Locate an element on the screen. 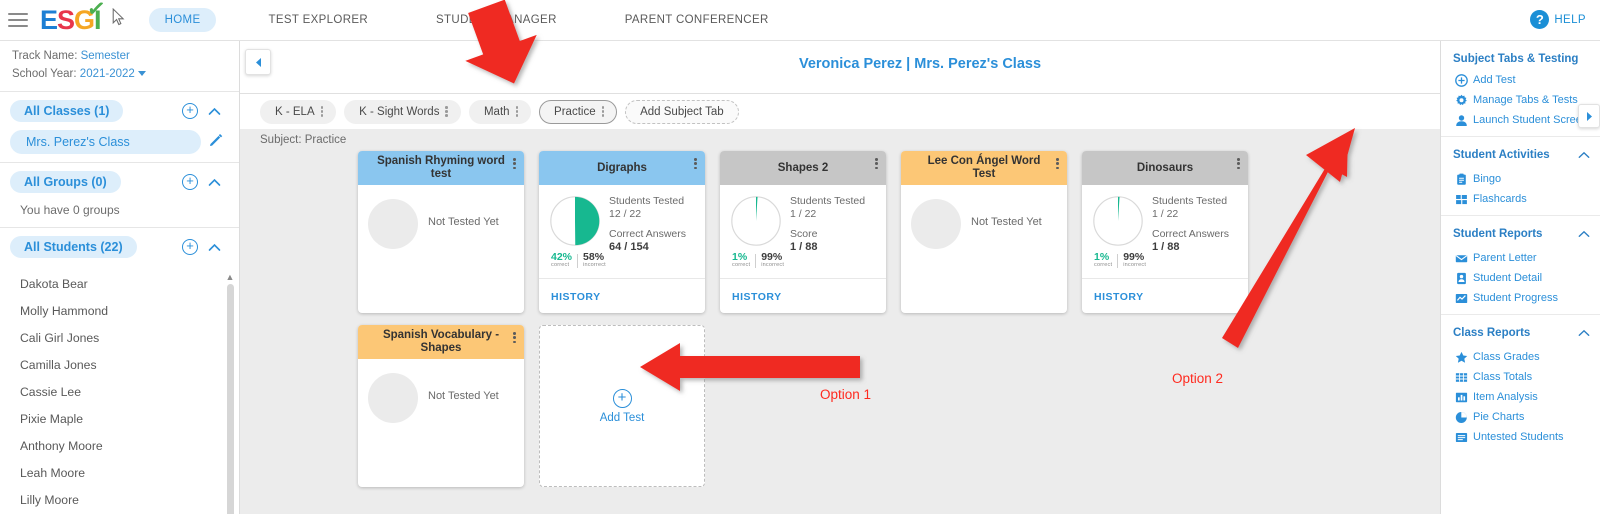 The height and width of the screenshot is (514, 1600). nav-item-parent-conferencer: PARENT CONFERENCER is located at coordinates (697, 20).